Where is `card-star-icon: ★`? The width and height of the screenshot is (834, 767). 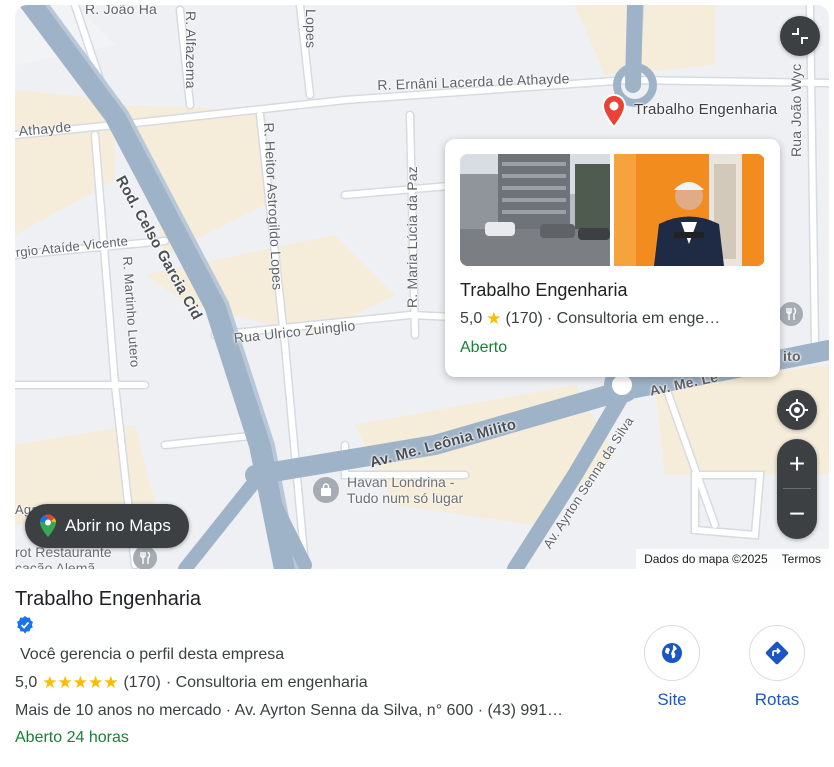
card-star-icon: ★ is located at coordinates (494, 318).